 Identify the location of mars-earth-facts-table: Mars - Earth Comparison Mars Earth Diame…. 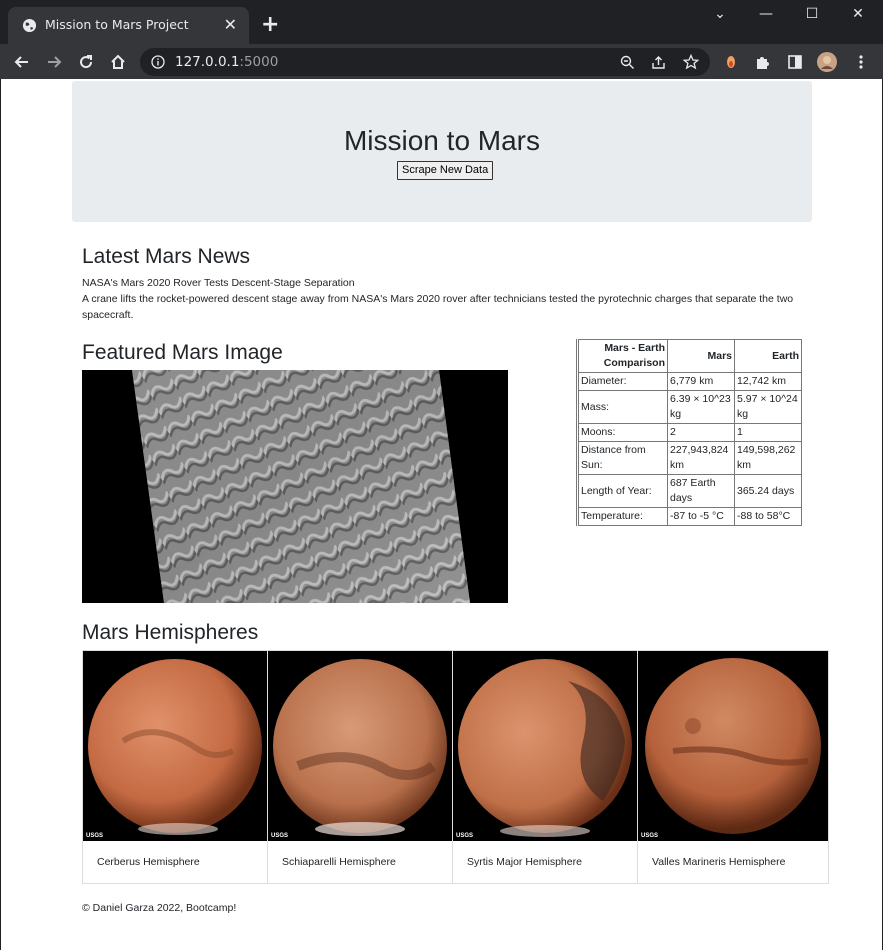
(689, 432).